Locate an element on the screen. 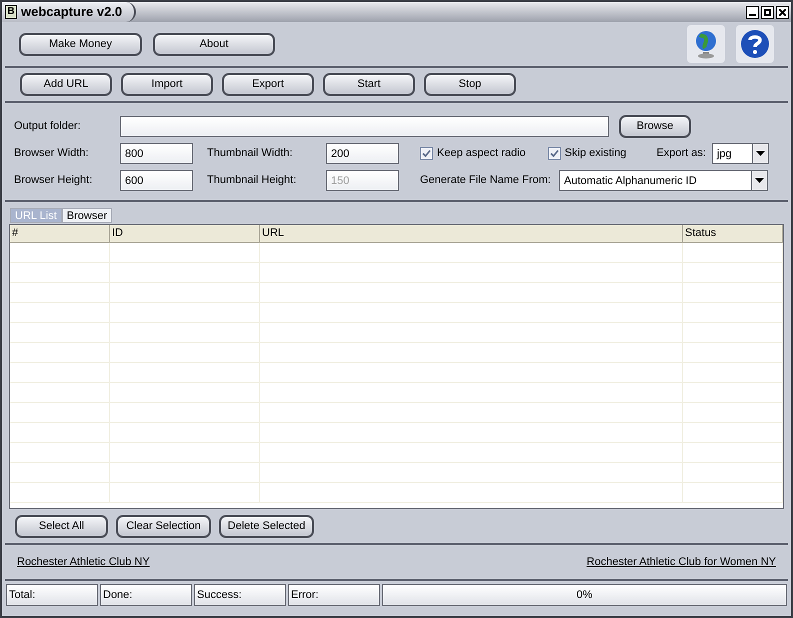 This screenshot has width=793, height=618. button: Add URL is located at coordinates (66, 84).